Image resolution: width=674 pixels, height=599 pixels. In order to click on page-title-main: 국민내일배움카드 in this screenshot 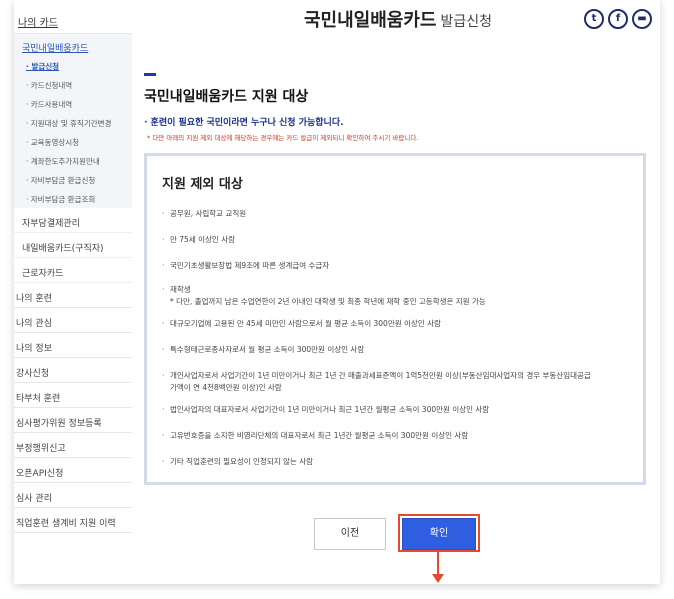, I will do `click(370, 20)`.